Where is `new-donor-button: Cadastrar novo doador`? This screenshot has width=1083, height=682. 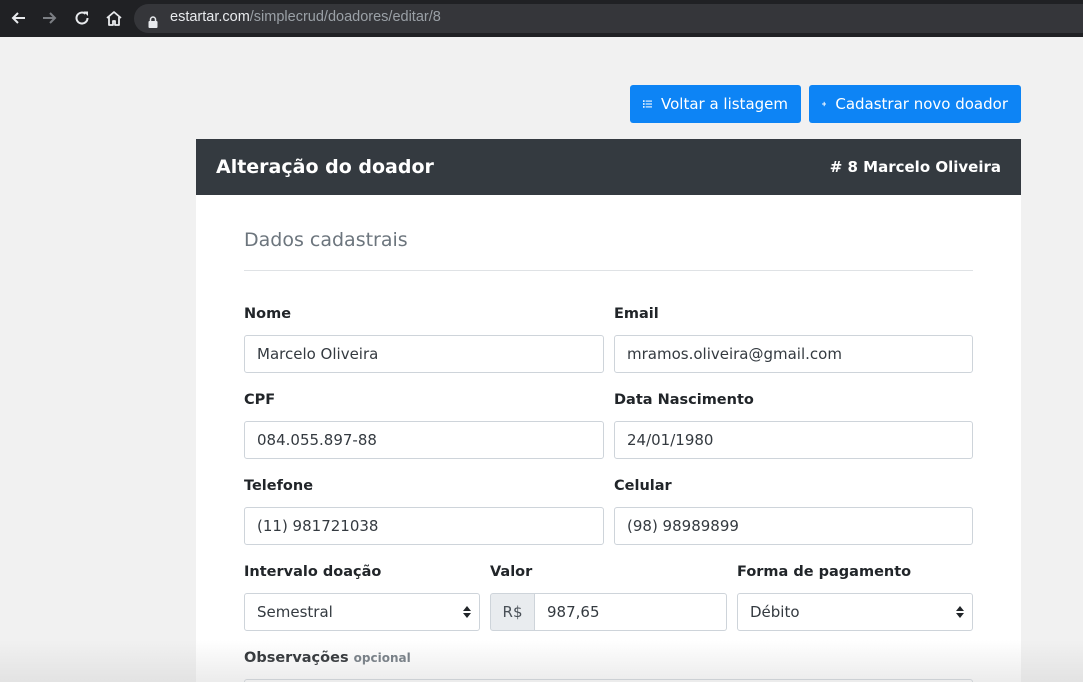 new-donor-button: Cadastrar novo doador is located at coordinates (915, 104).